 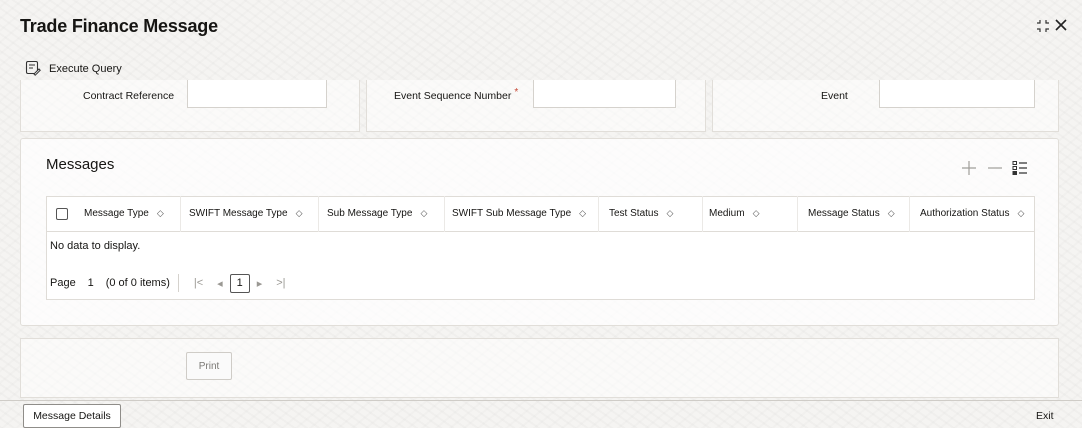 I want to click on current-page-button: 1, so click(x=239, y=283).